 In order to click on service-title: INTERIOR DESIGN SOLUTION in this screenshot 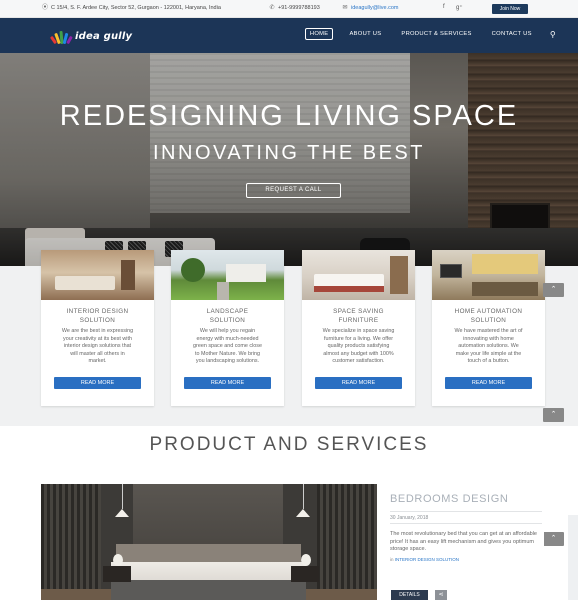, I will do `click(97, 316)`.